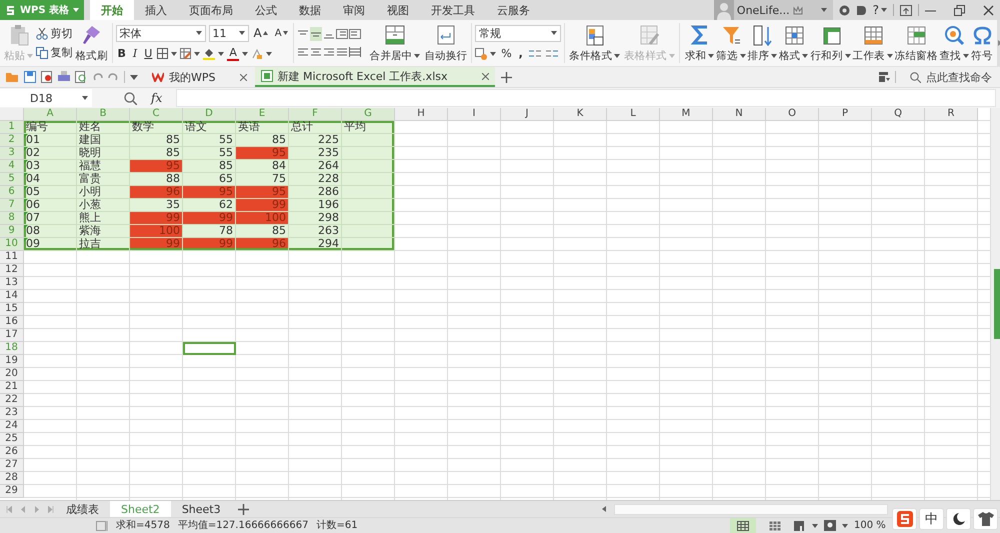  I want to click on ime-skin-button, so click(985, 519).